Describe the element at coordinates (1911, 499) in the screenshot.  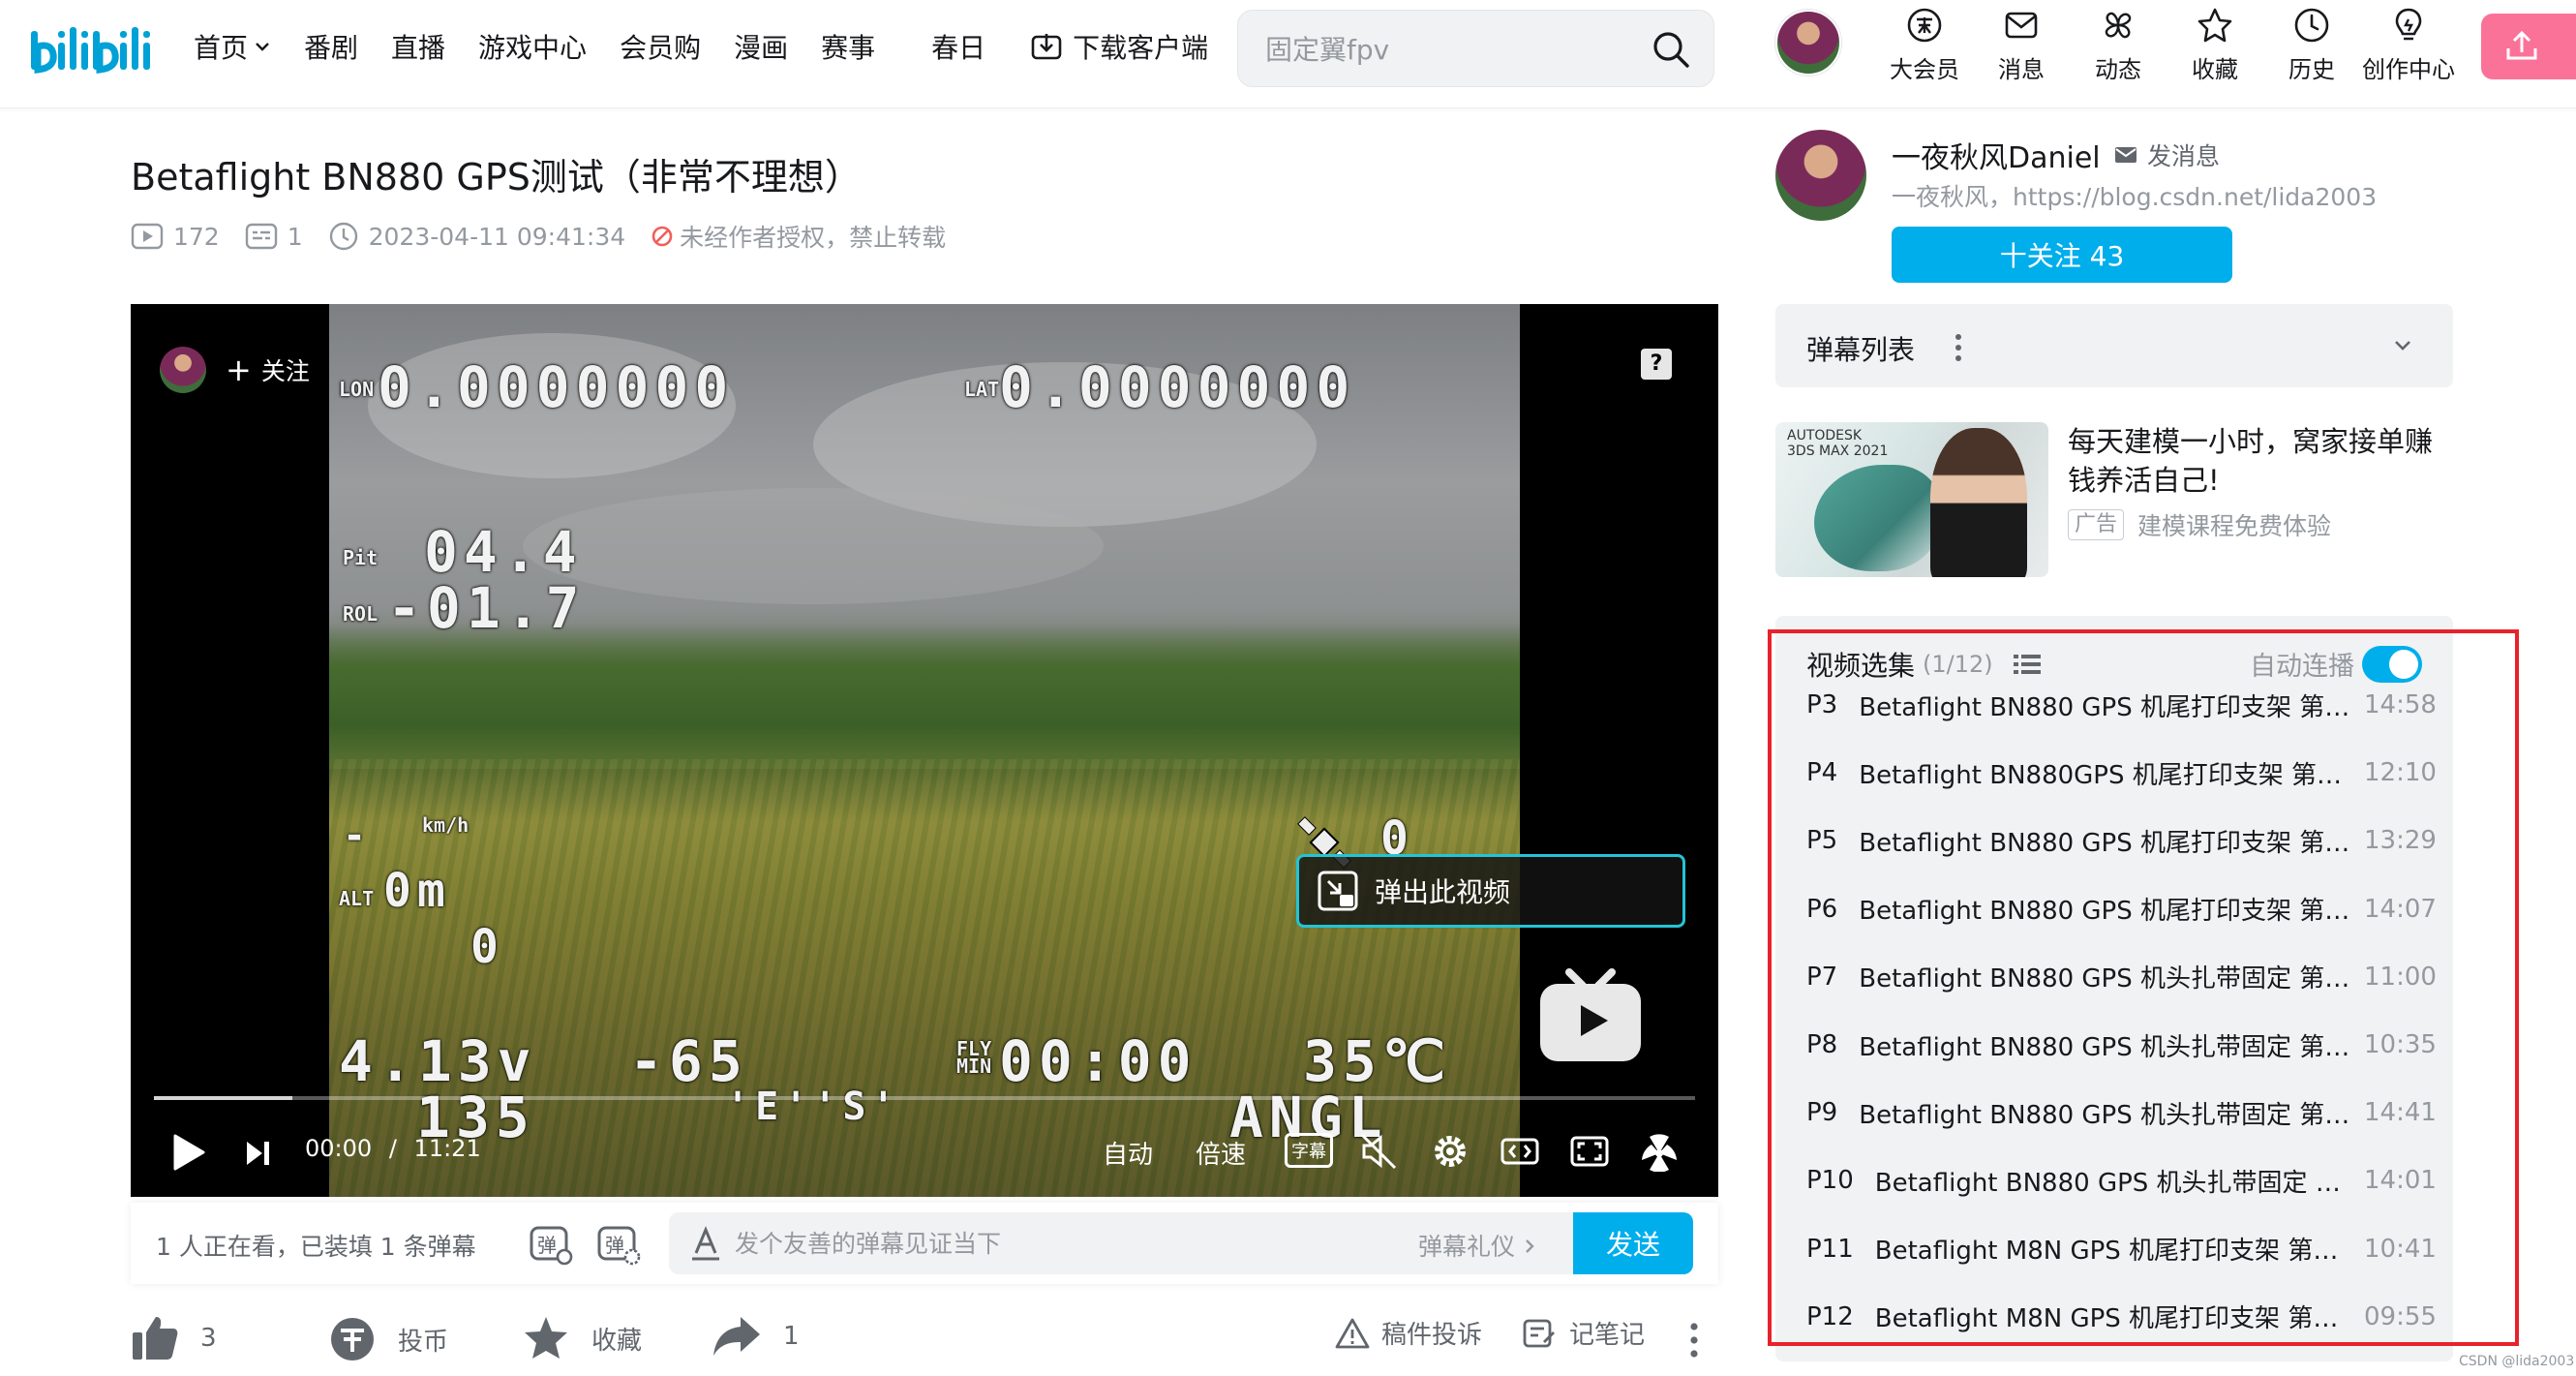
I see `ad-image: AUTODESK 3DS MAX 2021` at that location.